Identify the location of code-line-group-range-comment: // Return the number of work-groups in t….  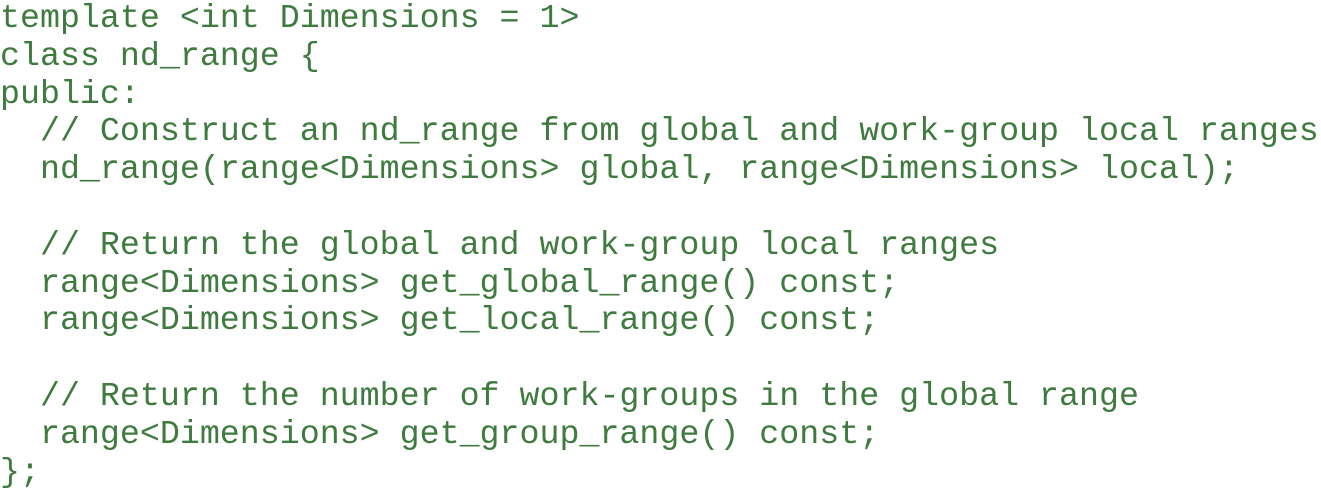
(569, 395).